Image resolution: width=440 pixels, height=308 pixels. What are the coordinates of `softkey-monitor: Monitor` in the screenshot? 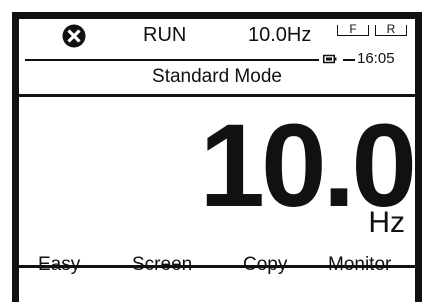 It's located at (359, 265).